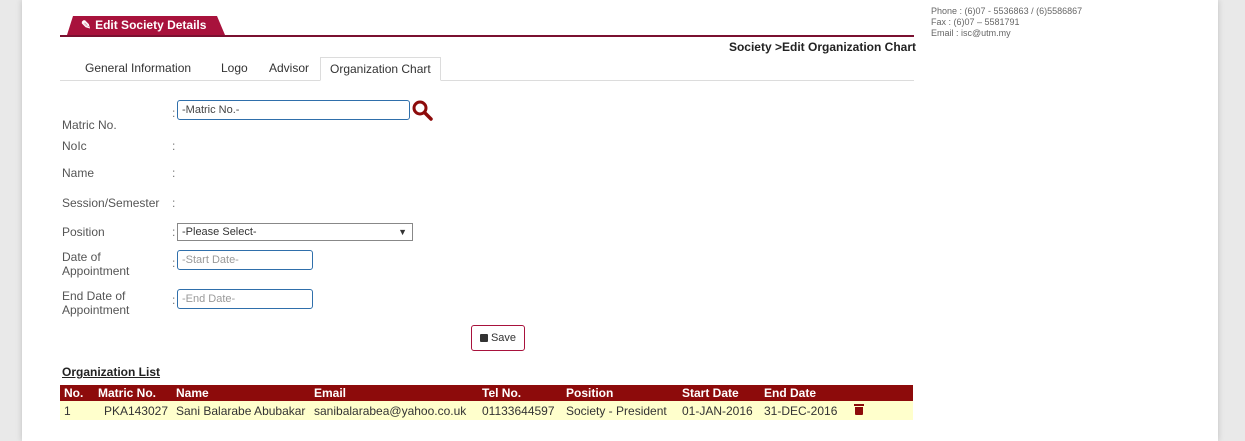  Describe the element at coordinates (89, 125) in the screenshot. I see `matric-label: Matric No.` at that location.